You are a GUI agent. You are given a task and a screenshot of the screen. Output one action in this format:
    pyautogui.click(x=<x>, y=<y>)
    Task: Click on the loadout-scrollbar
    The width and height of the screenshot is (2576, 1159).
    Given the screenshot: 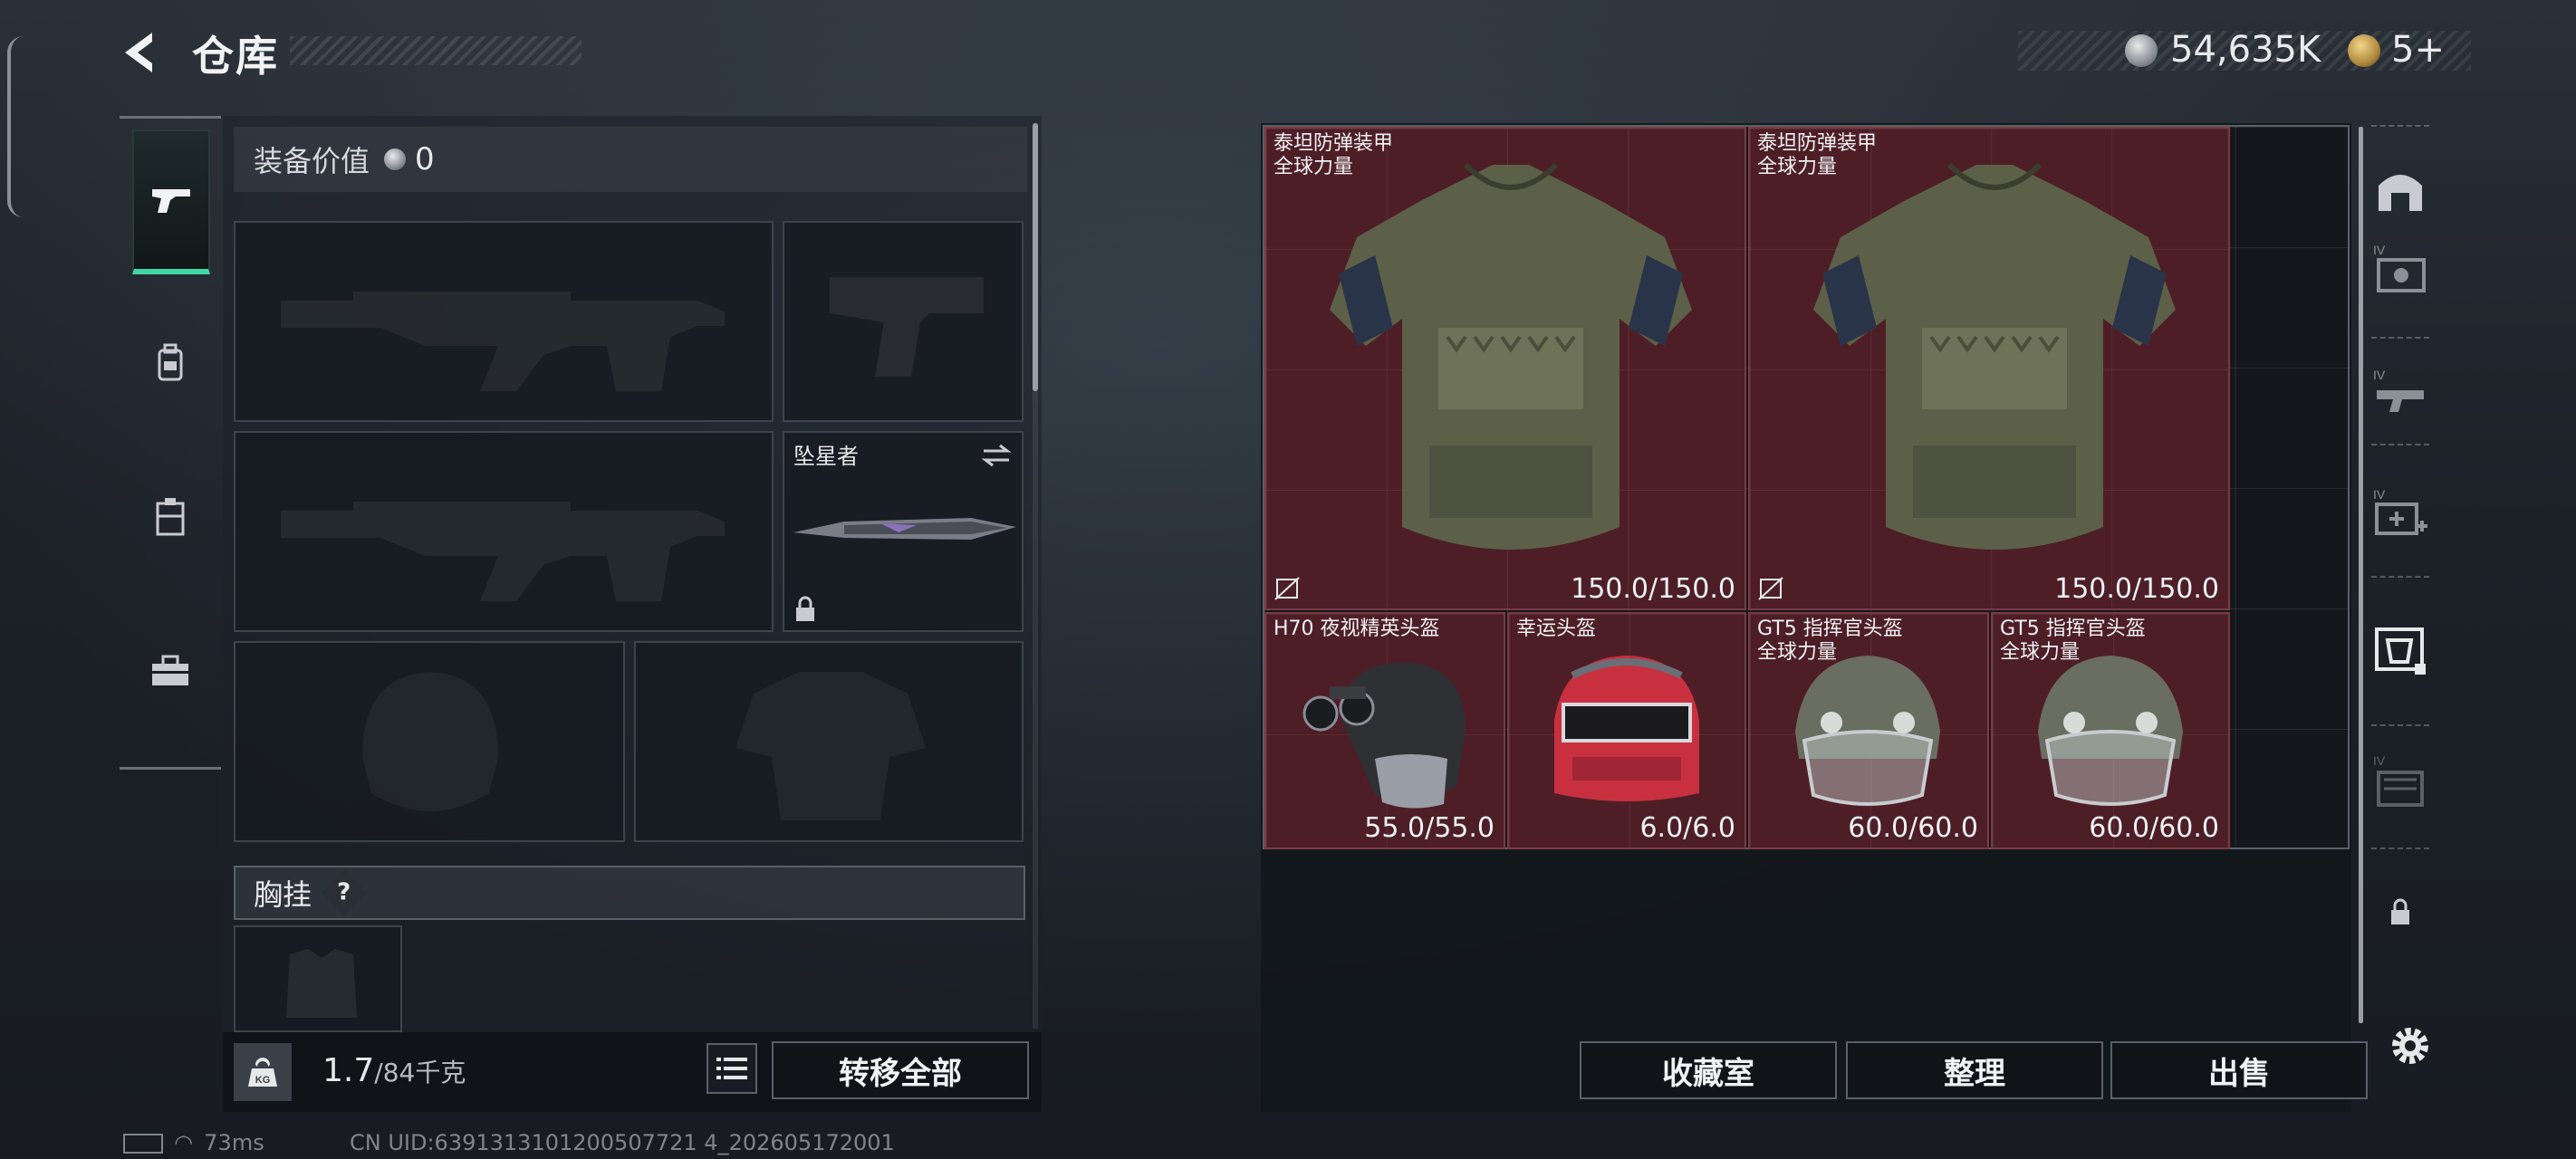 What is the action you would take?
    pyautogui.click(x=1035, y=257)
    